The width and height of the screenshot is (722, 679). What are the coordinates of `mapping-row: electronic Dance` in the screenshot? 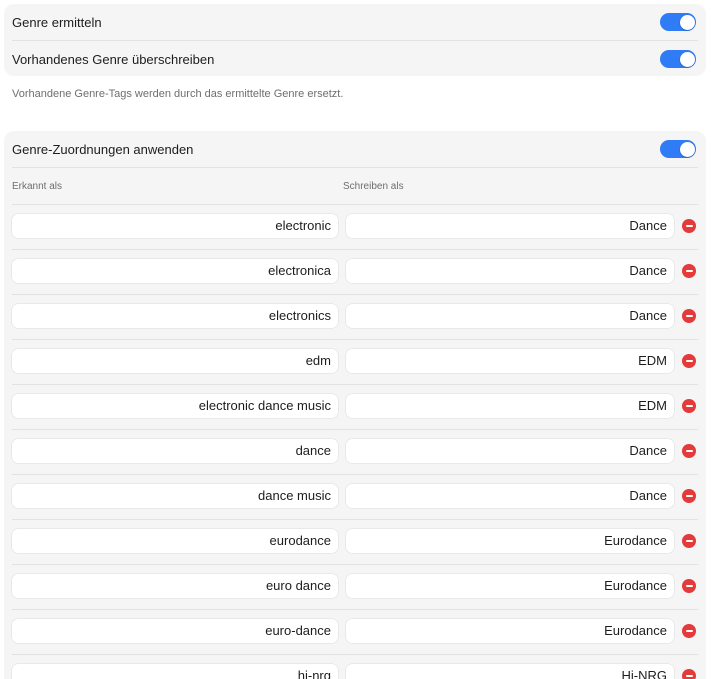 It's located at (355, 226).